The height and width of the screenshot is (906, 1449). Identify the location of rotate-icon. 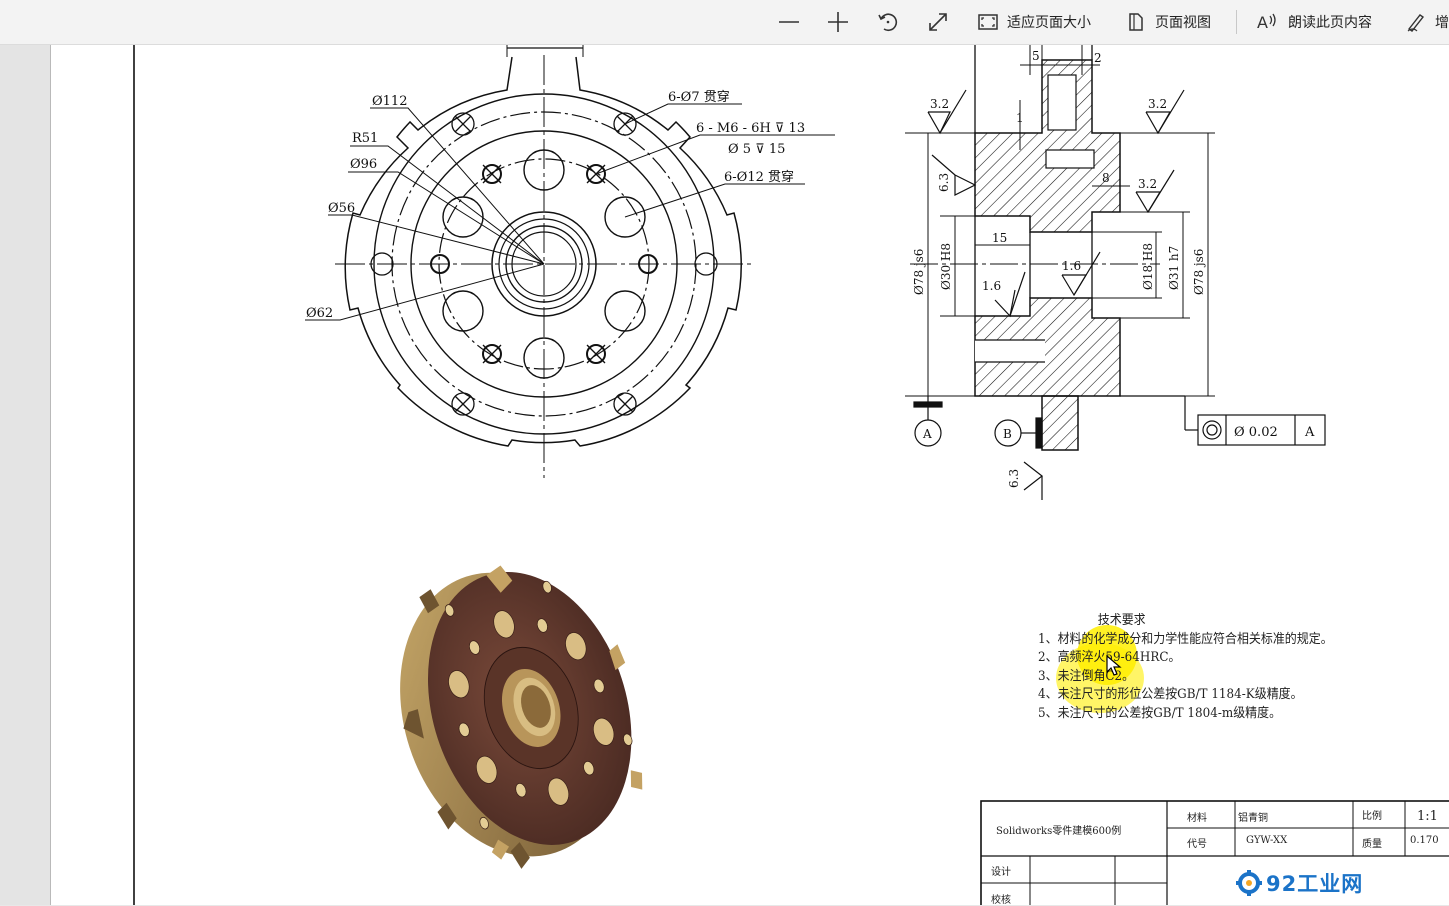
(888, 22).